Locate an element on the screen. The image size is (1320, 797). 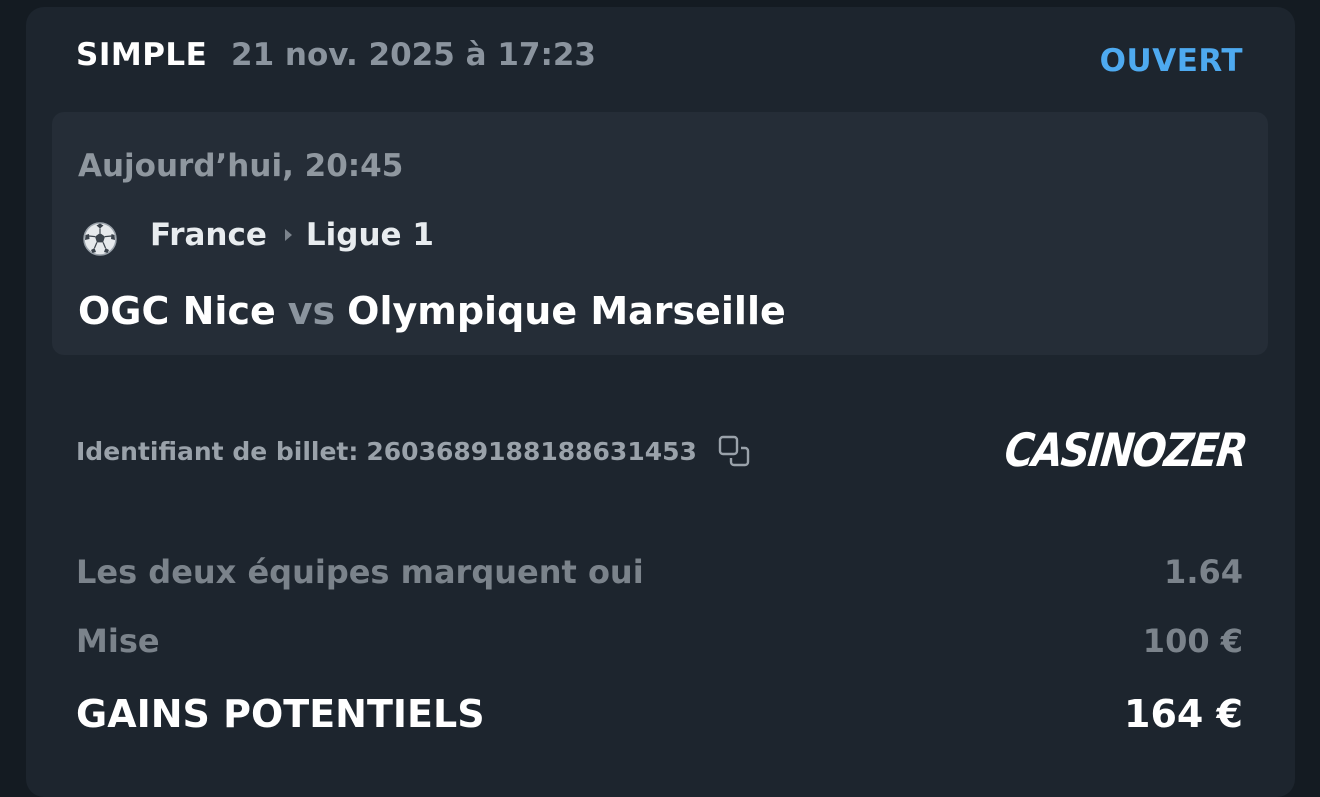
copy-icon is located at coordinates (734, 451).